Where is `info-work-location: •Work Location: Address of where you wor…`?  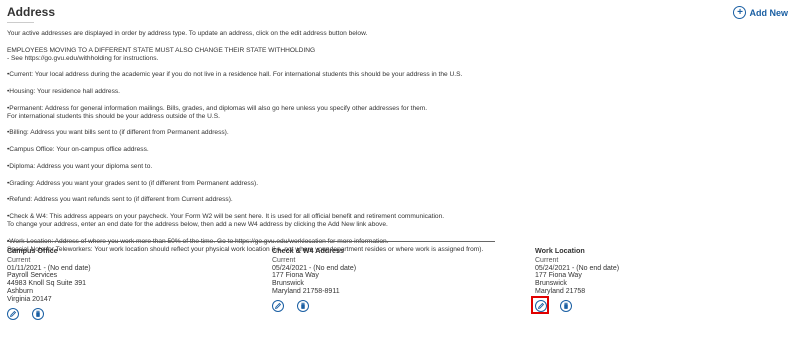 info-work-location: •Work Location: Address of where you wor… is located at coordinates (245, 245).